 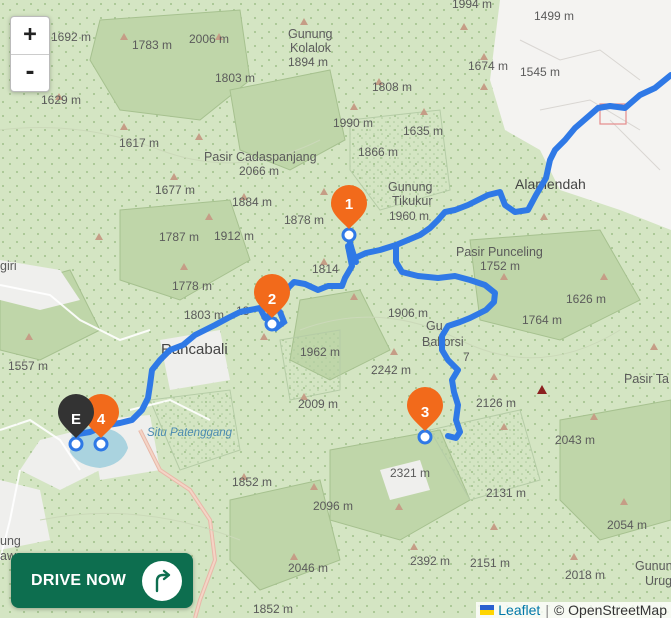 What do you see at coordinates (423, 131) in the screenshot?
I see `elev-1635: 1635 m` at bounding box center [423, 131].